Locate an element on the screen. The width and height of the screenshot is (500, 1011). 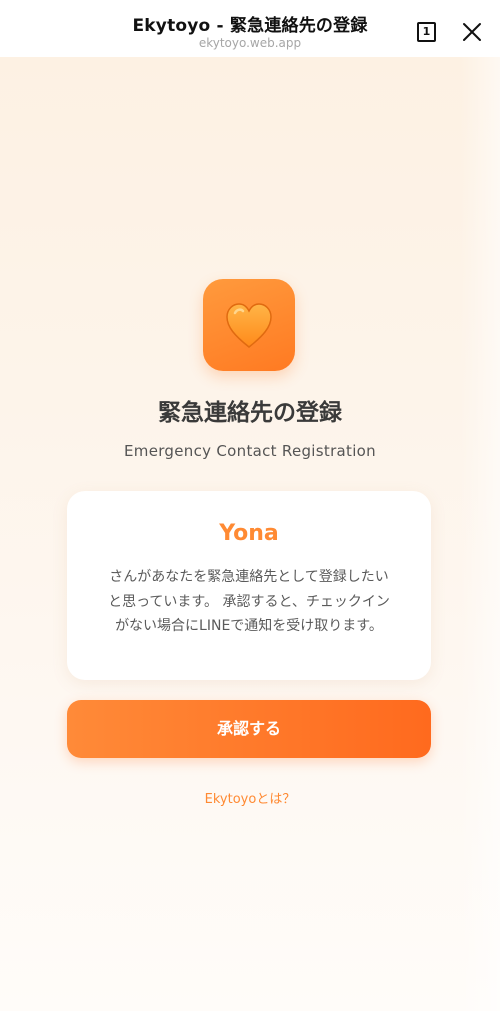
close-icon is located at coordinates (472, 32).